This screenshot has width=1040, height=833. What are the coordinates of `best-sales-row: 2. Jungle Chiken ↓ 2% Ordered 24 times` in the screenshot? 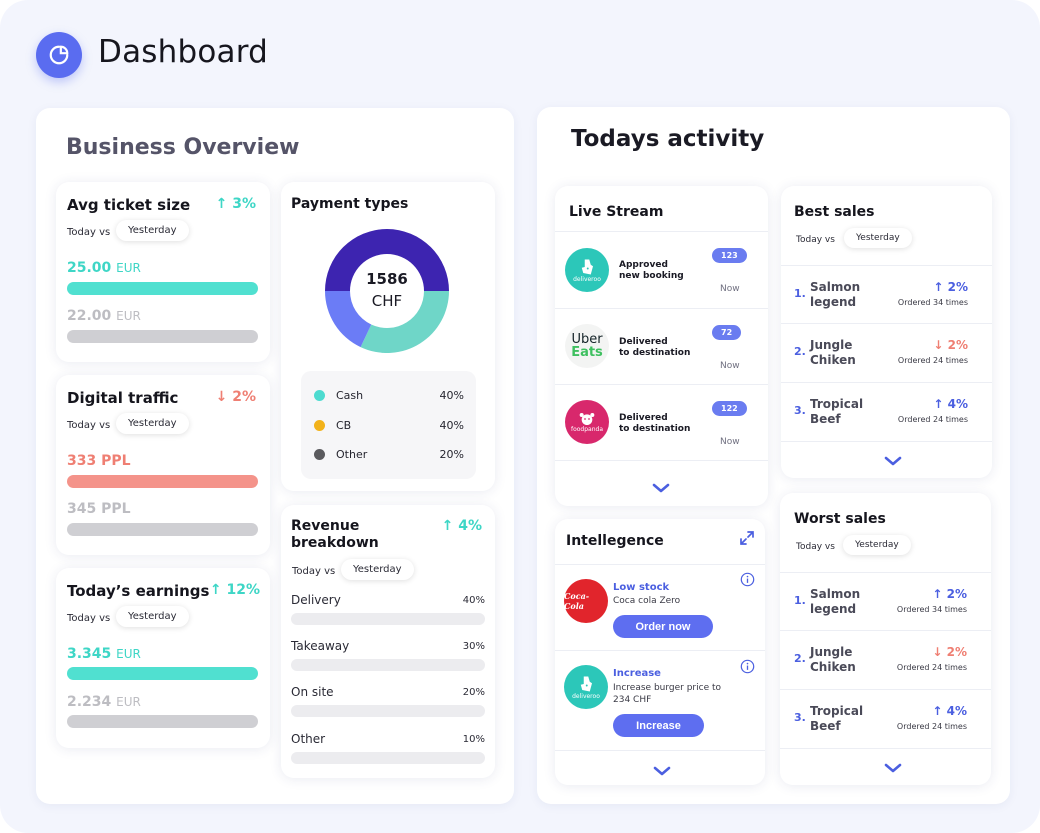 It's located at (886, 353).